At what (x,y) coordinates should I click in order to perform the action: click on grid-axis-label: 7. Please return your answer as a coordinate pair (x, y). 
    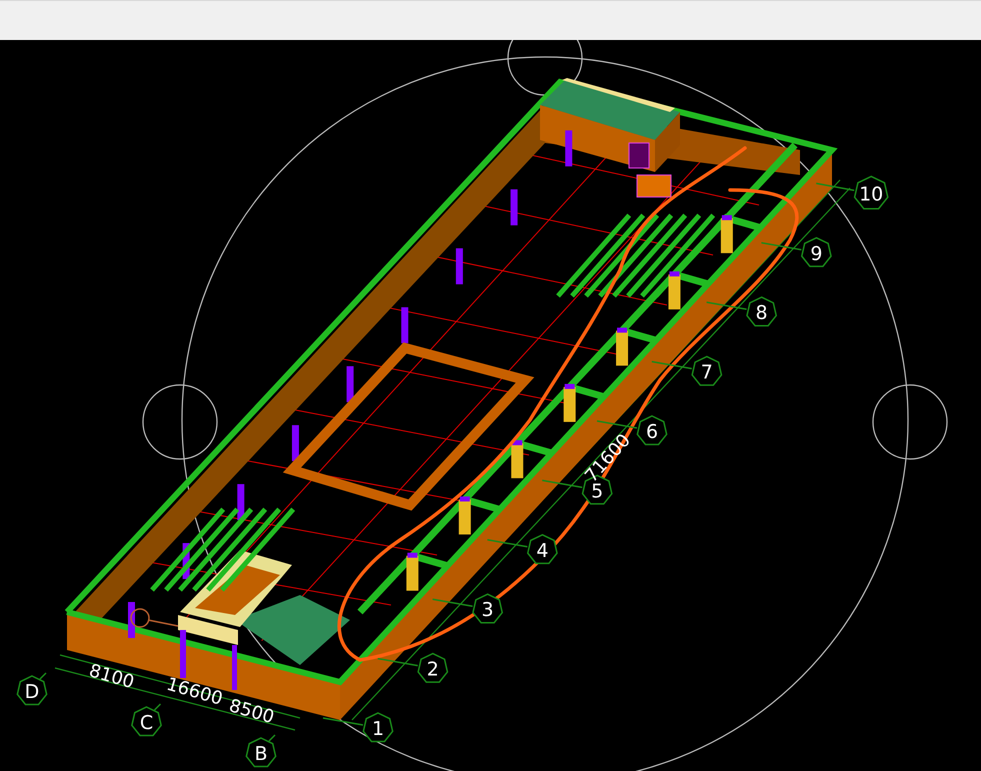
    Looking at the image, I should click on (706, 373).